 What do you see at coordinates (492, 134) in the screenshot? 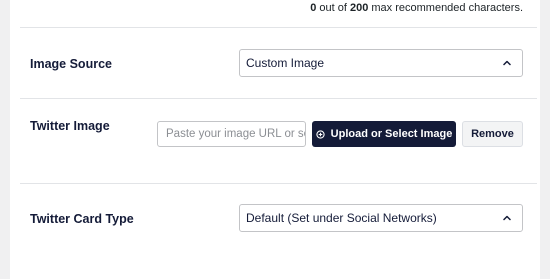
I see `remove-image-button: Remove` at bounding box center [492, 134].